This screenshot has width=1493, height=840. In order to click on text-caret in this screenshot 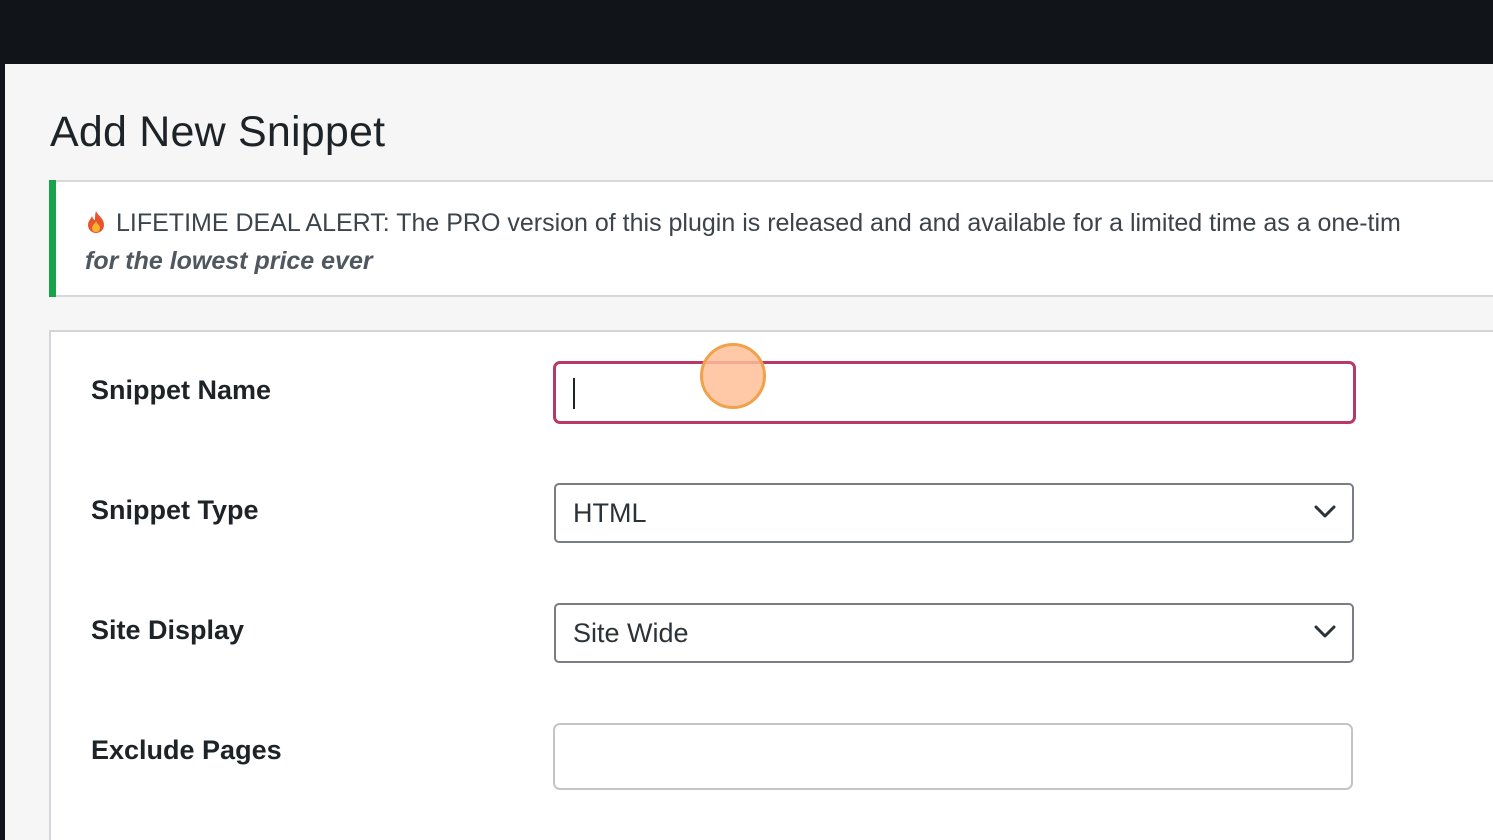, I will do `click(574, 393)`.